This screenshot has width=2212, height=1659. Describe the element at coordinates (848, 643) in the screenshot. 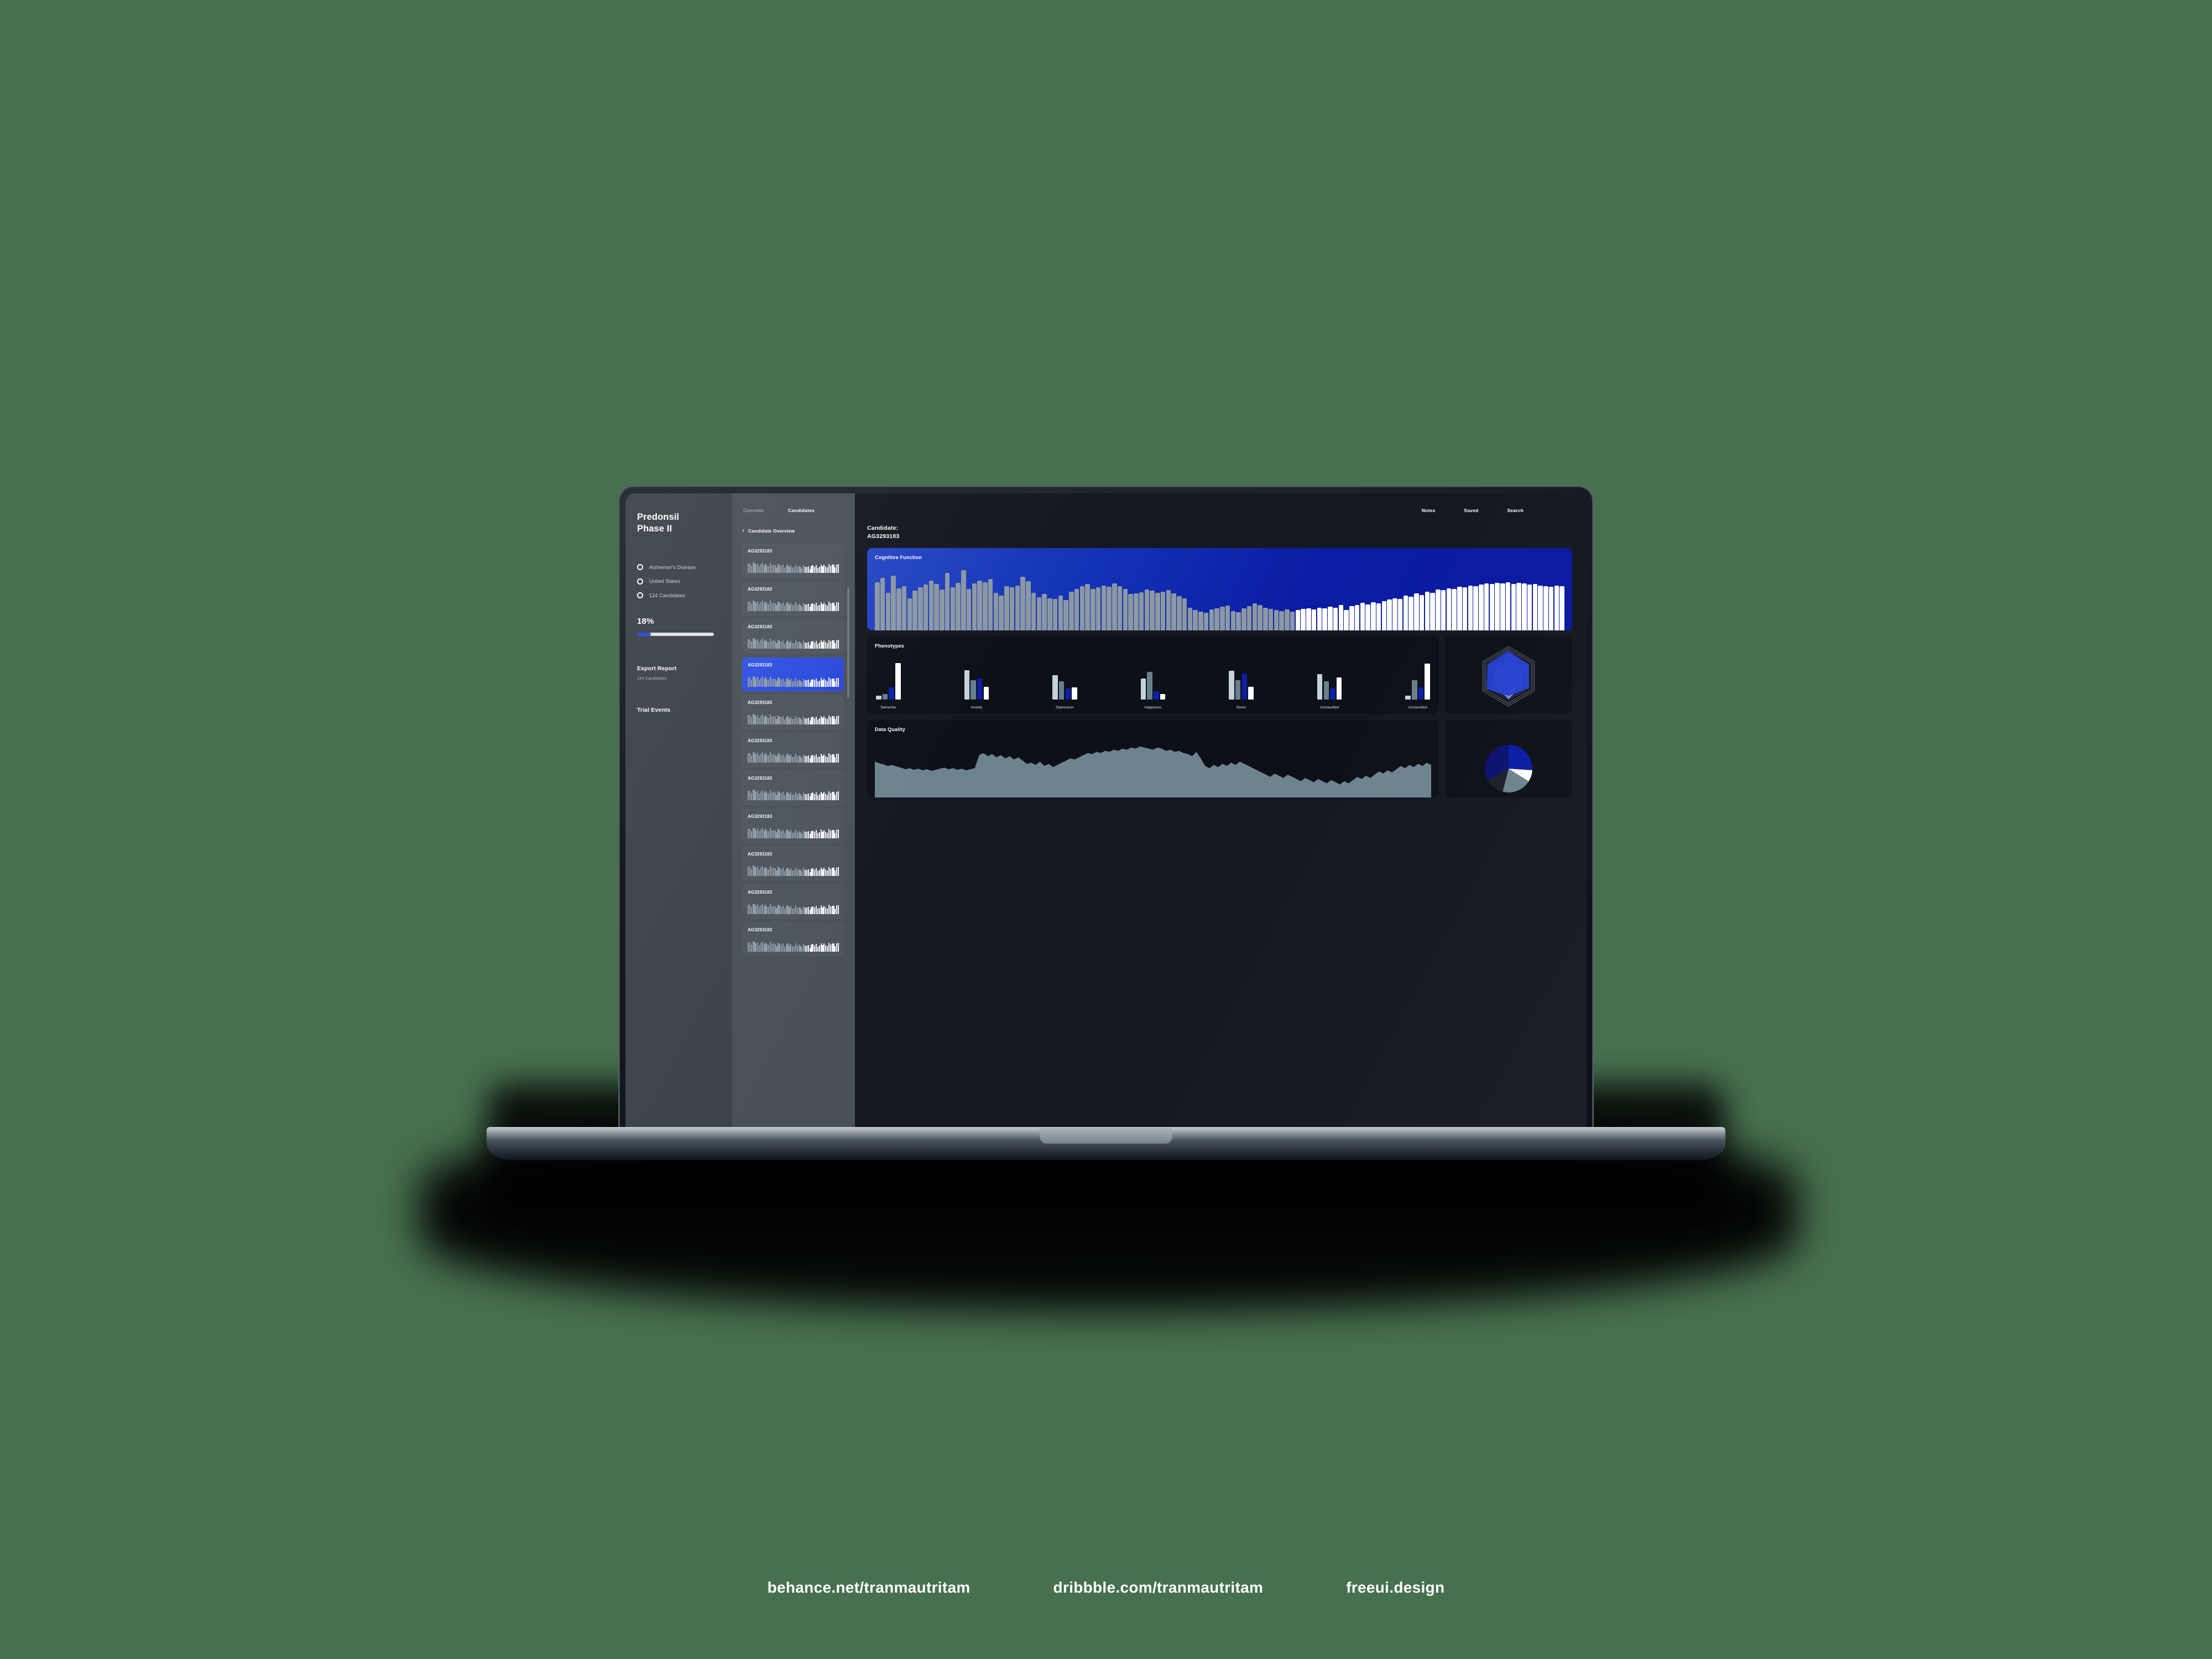

I see `list-scrollbar` at that location.